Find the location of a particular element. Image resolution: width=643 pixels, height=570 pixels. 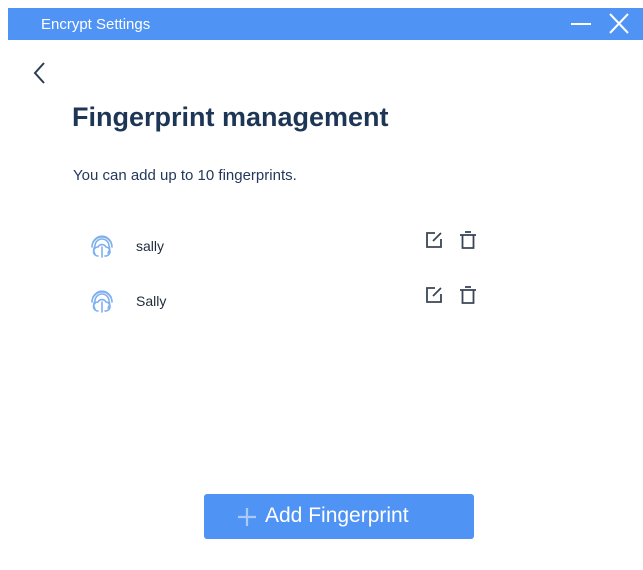

chevron-left-icon is located at coordinates (39, 73).